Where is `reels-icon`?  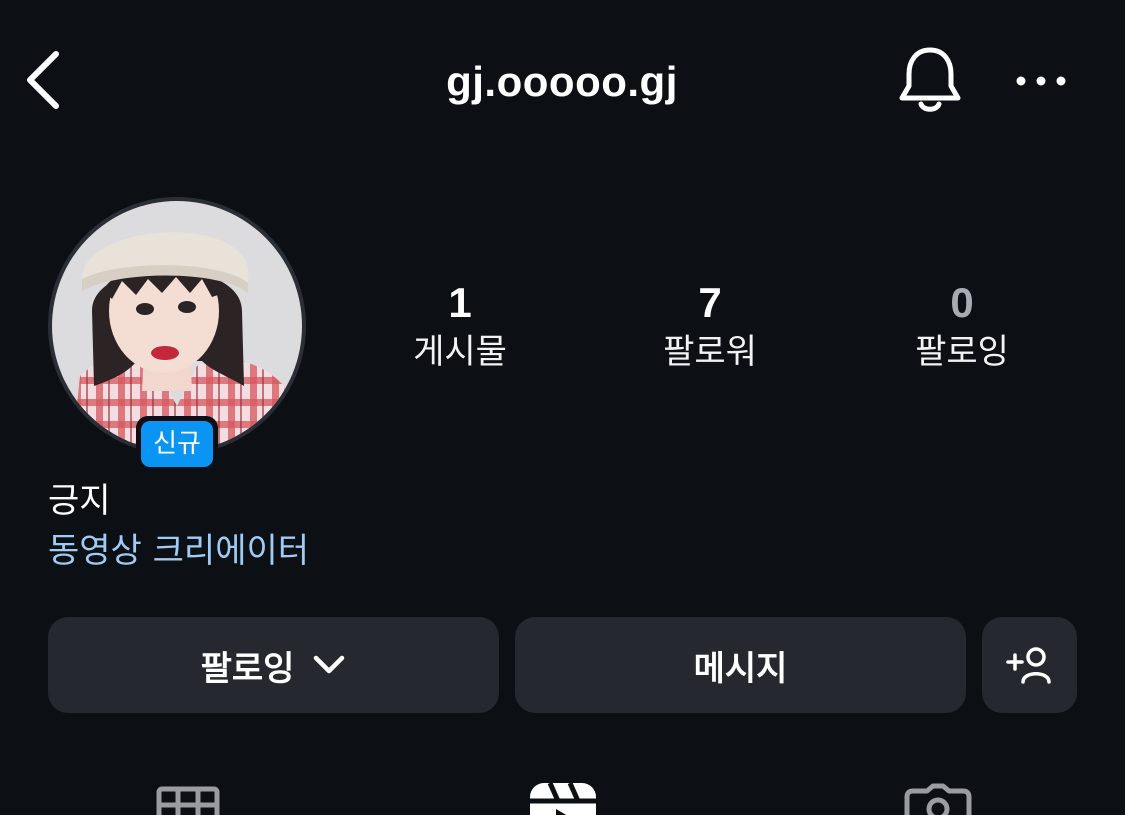
reels-icon is located at coordinates (563, 798).